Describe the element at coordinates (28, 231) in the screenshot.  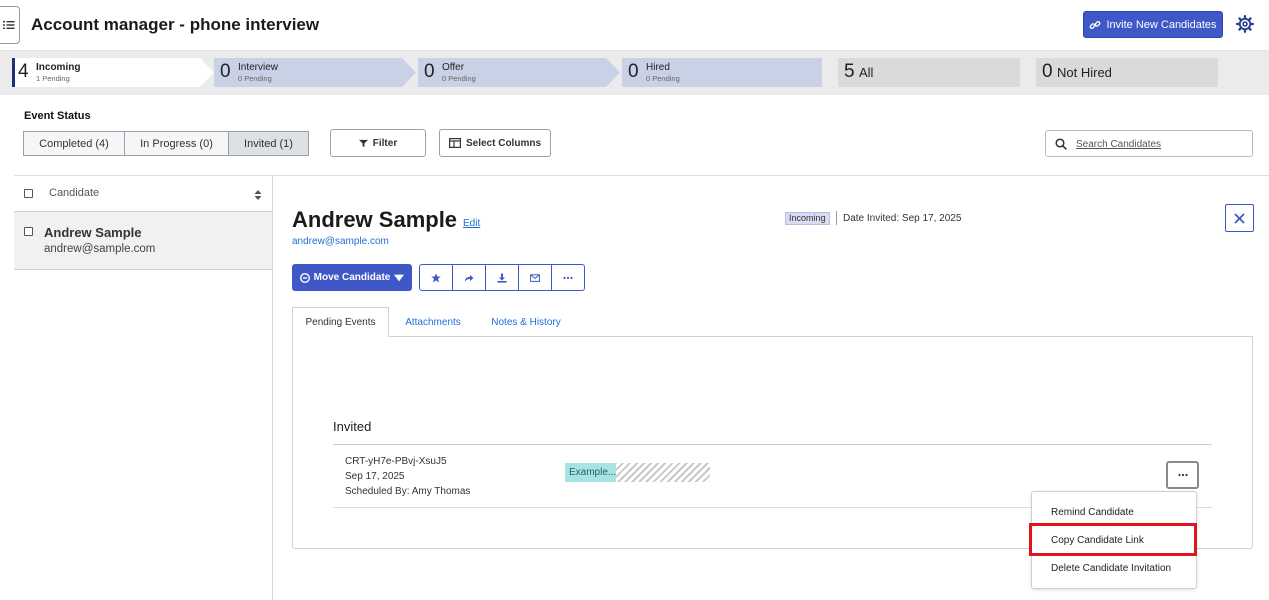
I see `candidate-checkbox` at that location.